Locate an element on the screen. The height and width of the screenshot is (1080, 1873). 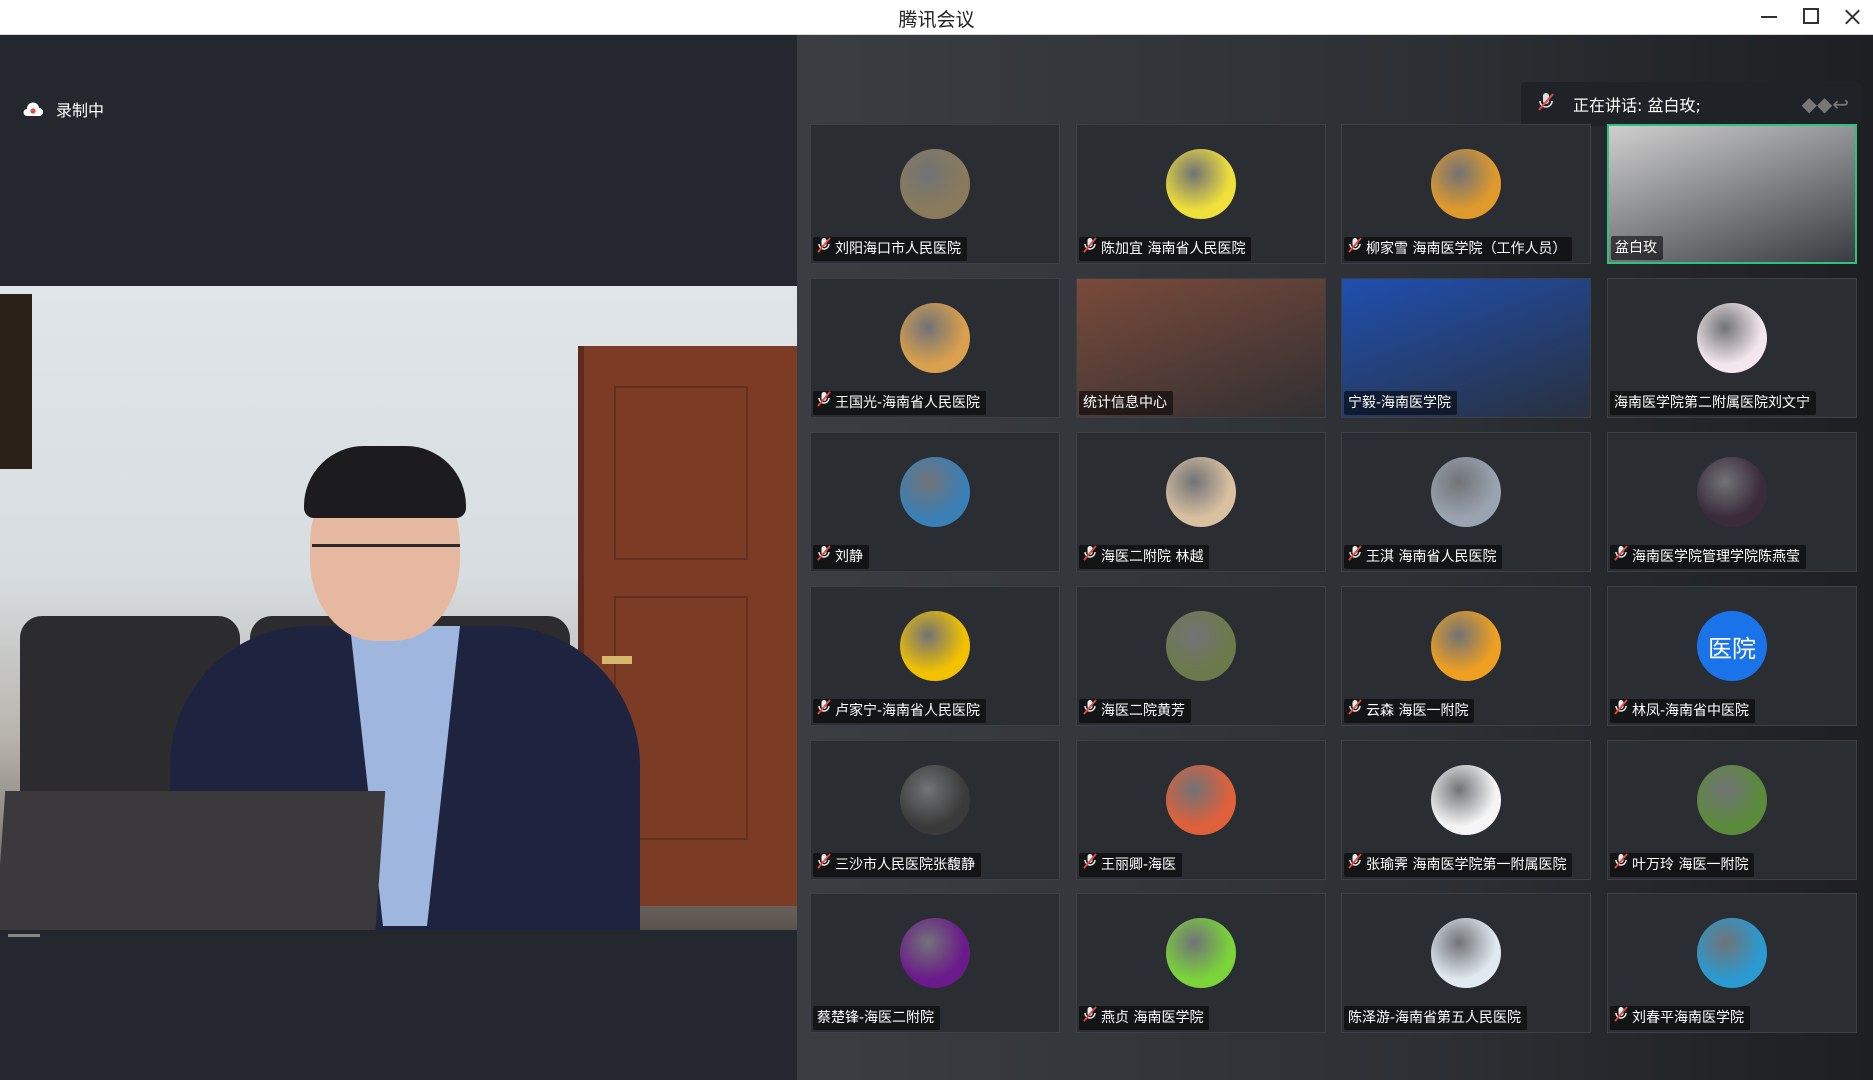
participant-name: 王淇 海南省人民医院 is located at coordinates (1431, 557).